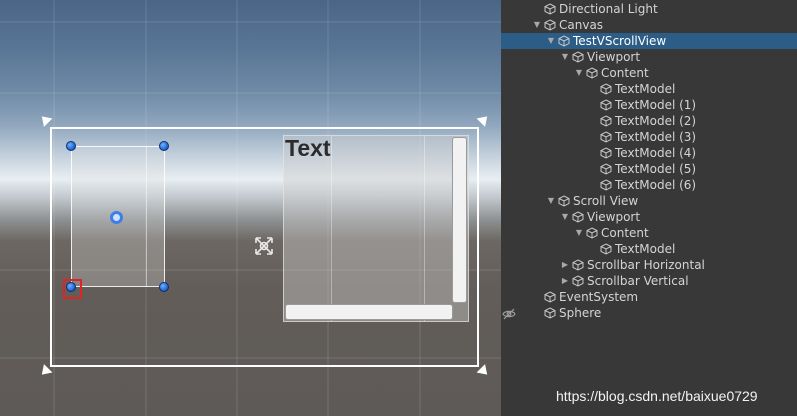 The width and height of the screenshot is (797, 416). I want to click on hierarchy-item: TextModel (4), so click(649, 153).